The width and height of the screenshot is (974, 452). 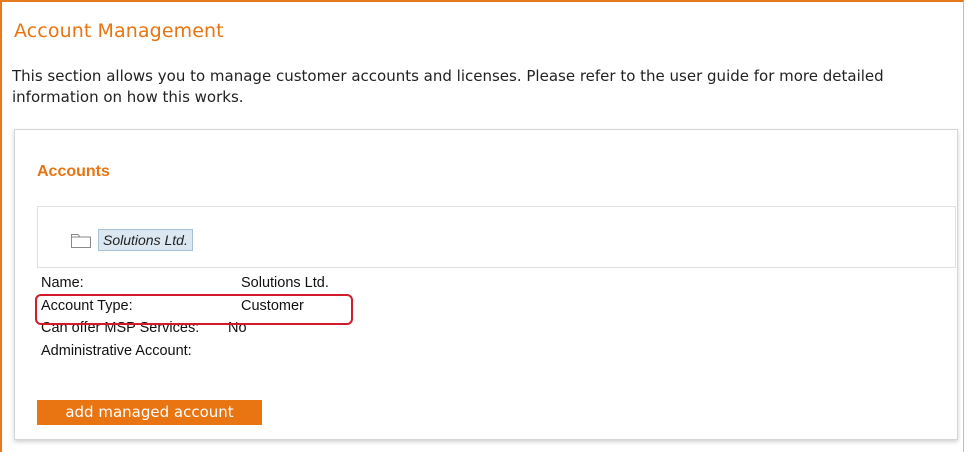 I want to click on tree-node-solutions-ltd: Solutions Ltd., so click(x=131, y=240).